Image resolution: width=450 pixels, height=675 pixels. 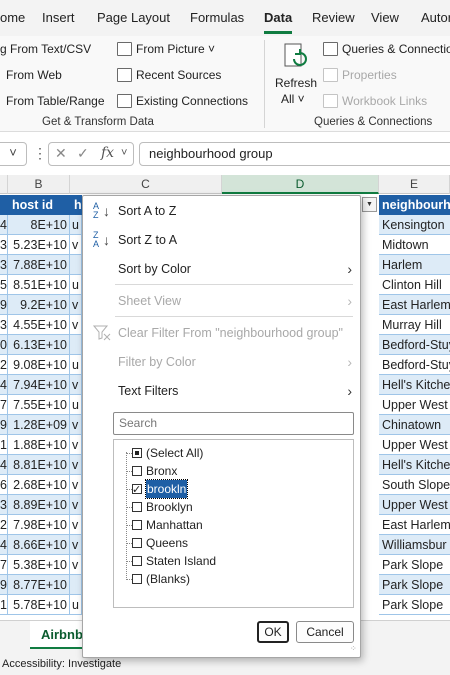 I want to click on chevron-down-icon: ˅, so click(x=124, y=153).